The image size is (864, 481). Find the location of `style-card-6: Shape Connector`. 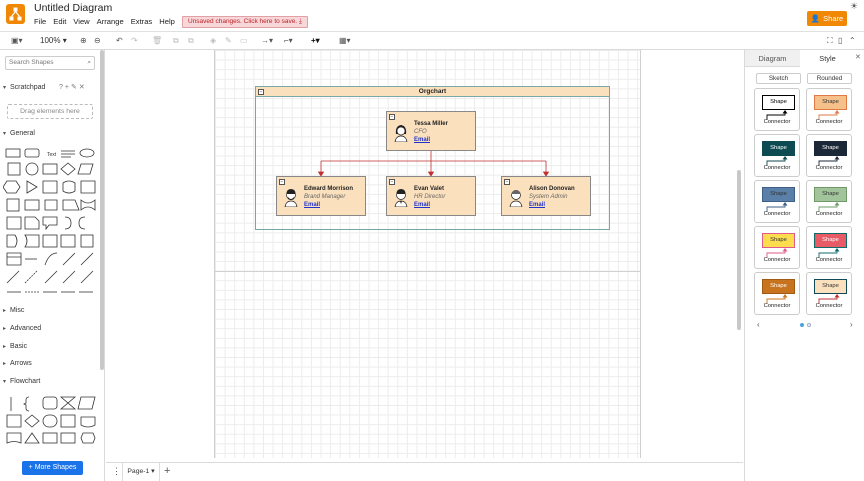

style-card-6: Shape Connector is located at coordinates (829, 201).